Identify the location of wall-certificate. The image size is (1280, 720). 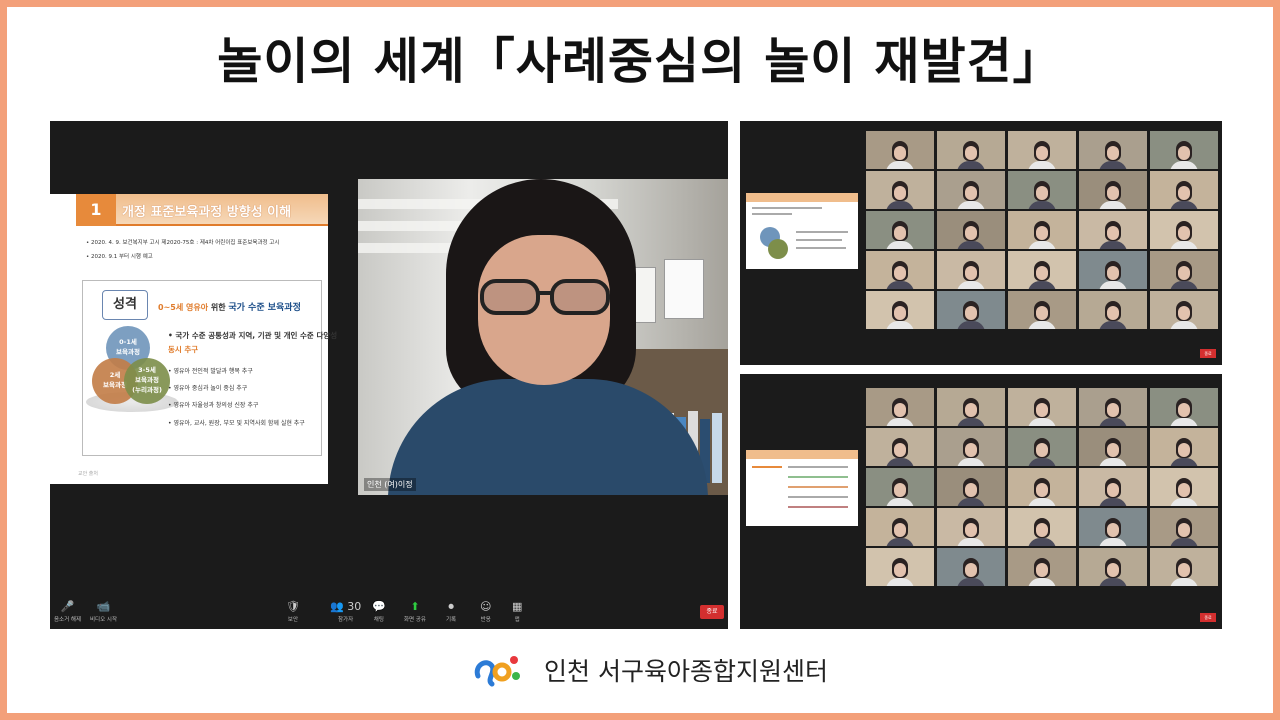
(684, 289).